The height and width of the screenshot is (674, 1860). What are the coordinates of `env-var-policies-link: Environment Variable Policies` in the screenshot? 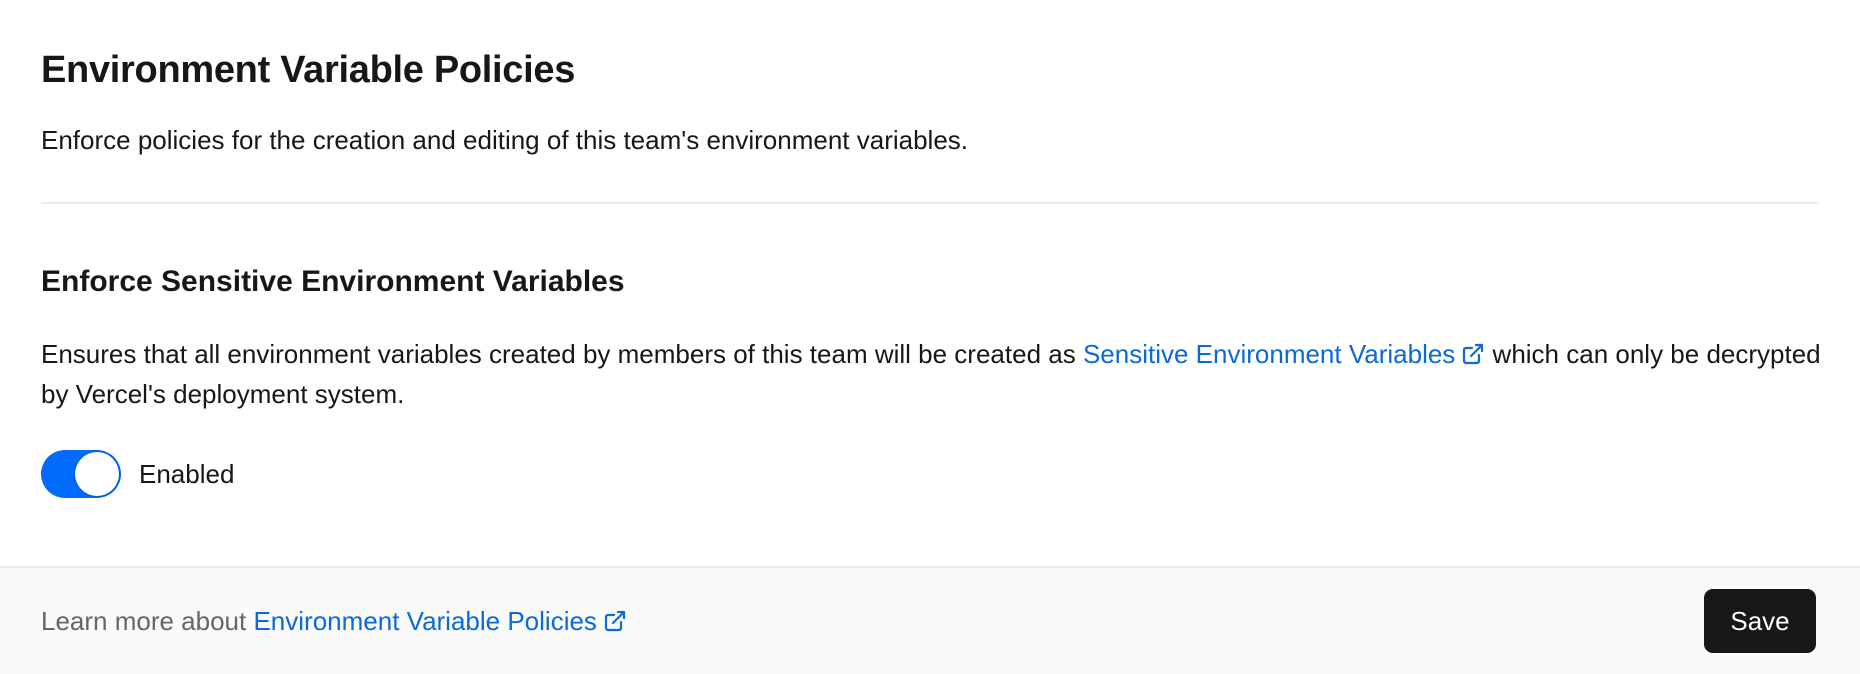 It's located at (439, 621).